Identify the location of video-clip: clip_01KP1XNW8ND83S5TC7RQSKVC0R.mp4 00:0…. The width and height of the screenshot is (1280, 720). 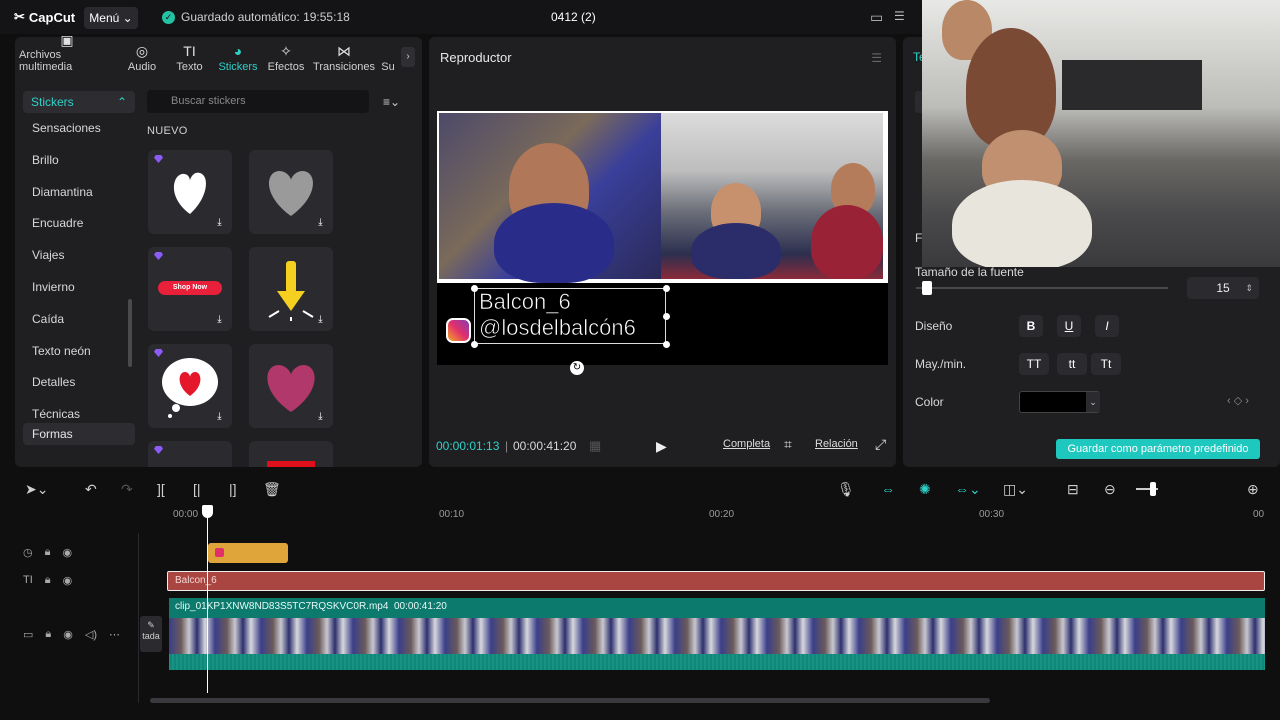
(717, 634).